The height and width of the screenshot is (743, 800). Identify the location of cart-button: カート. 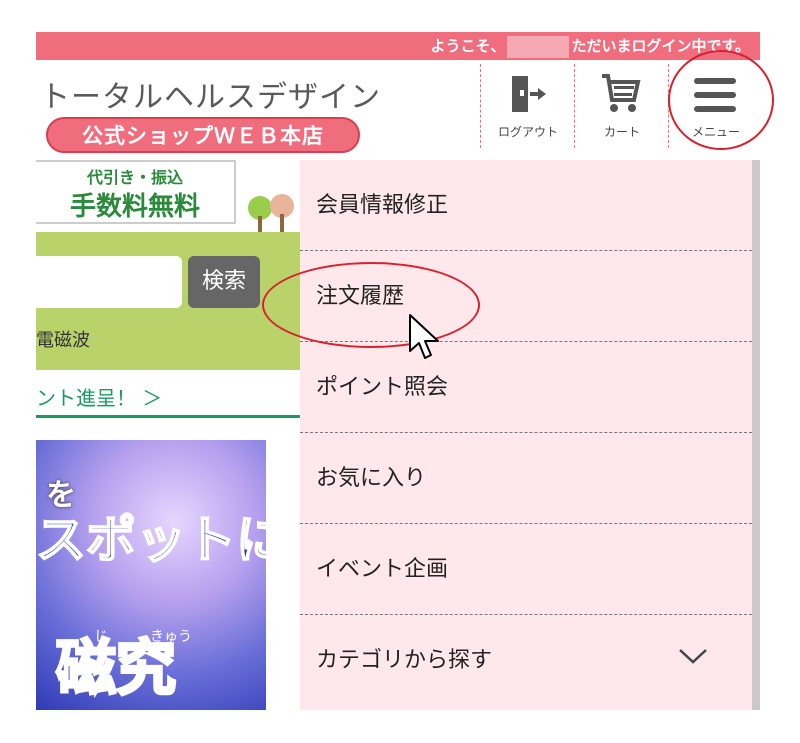
(622, 106).